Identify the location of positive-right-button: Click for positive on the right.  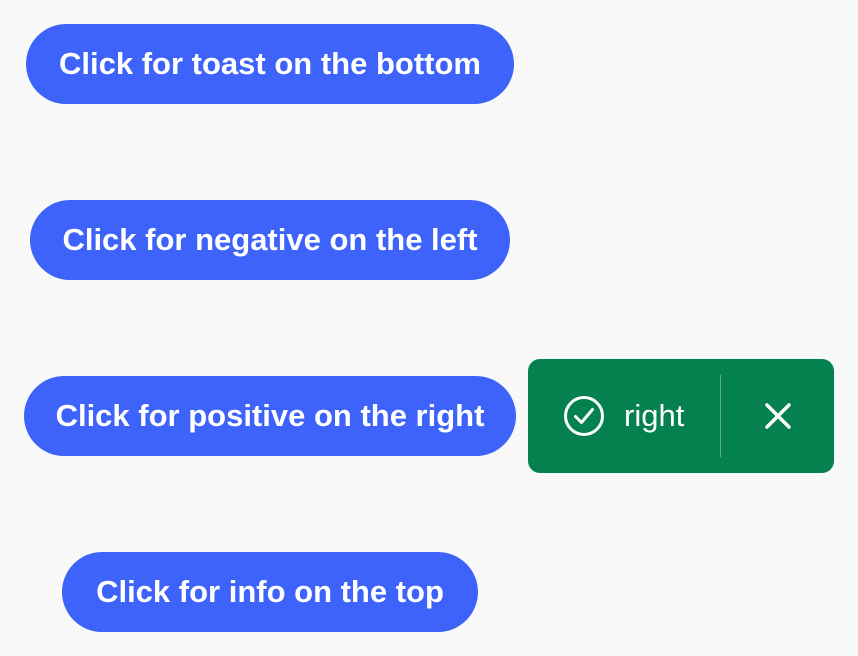
(270, 416).